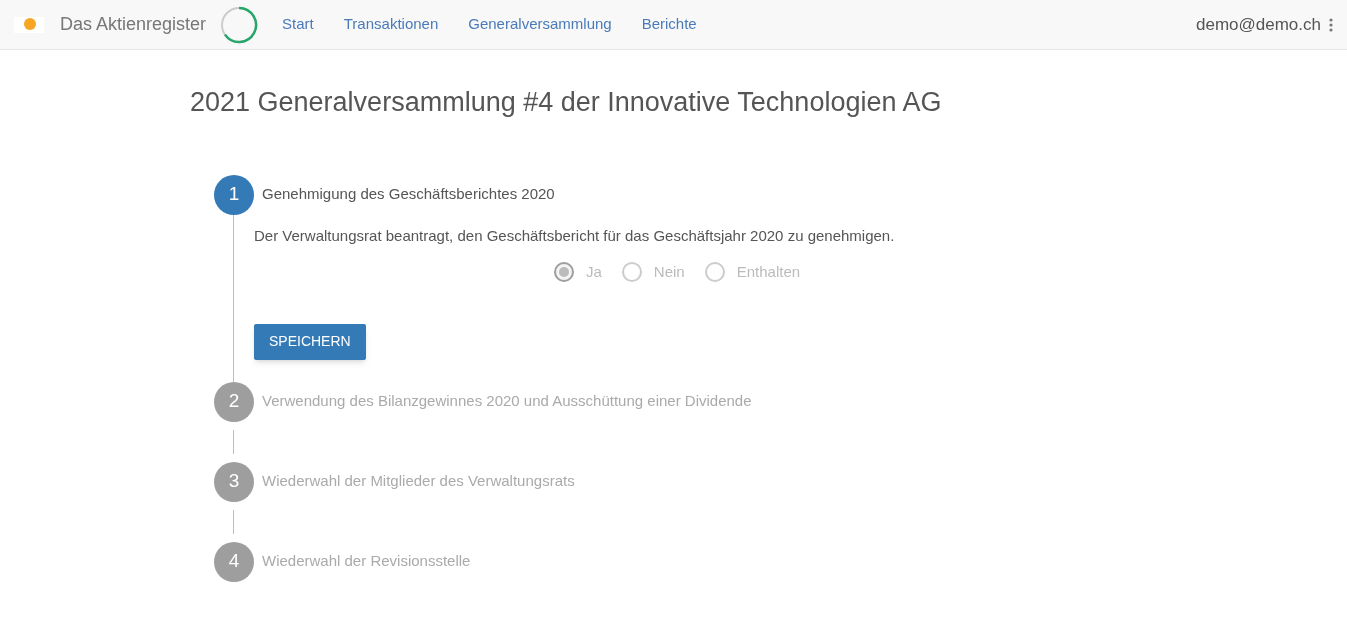  What do you see at coordinates (669, 24) in the screenshot?
I see `nav-link: Berichte` at bounding box center [669, 24].